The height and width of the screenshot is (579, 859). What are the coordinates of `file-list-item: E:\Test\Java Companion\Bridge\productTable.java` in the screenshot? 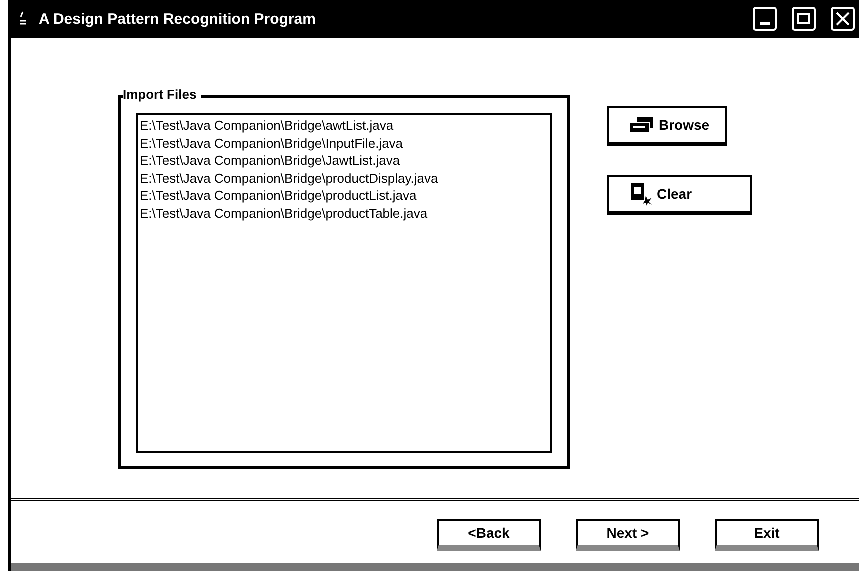 It's located at (344, 213).